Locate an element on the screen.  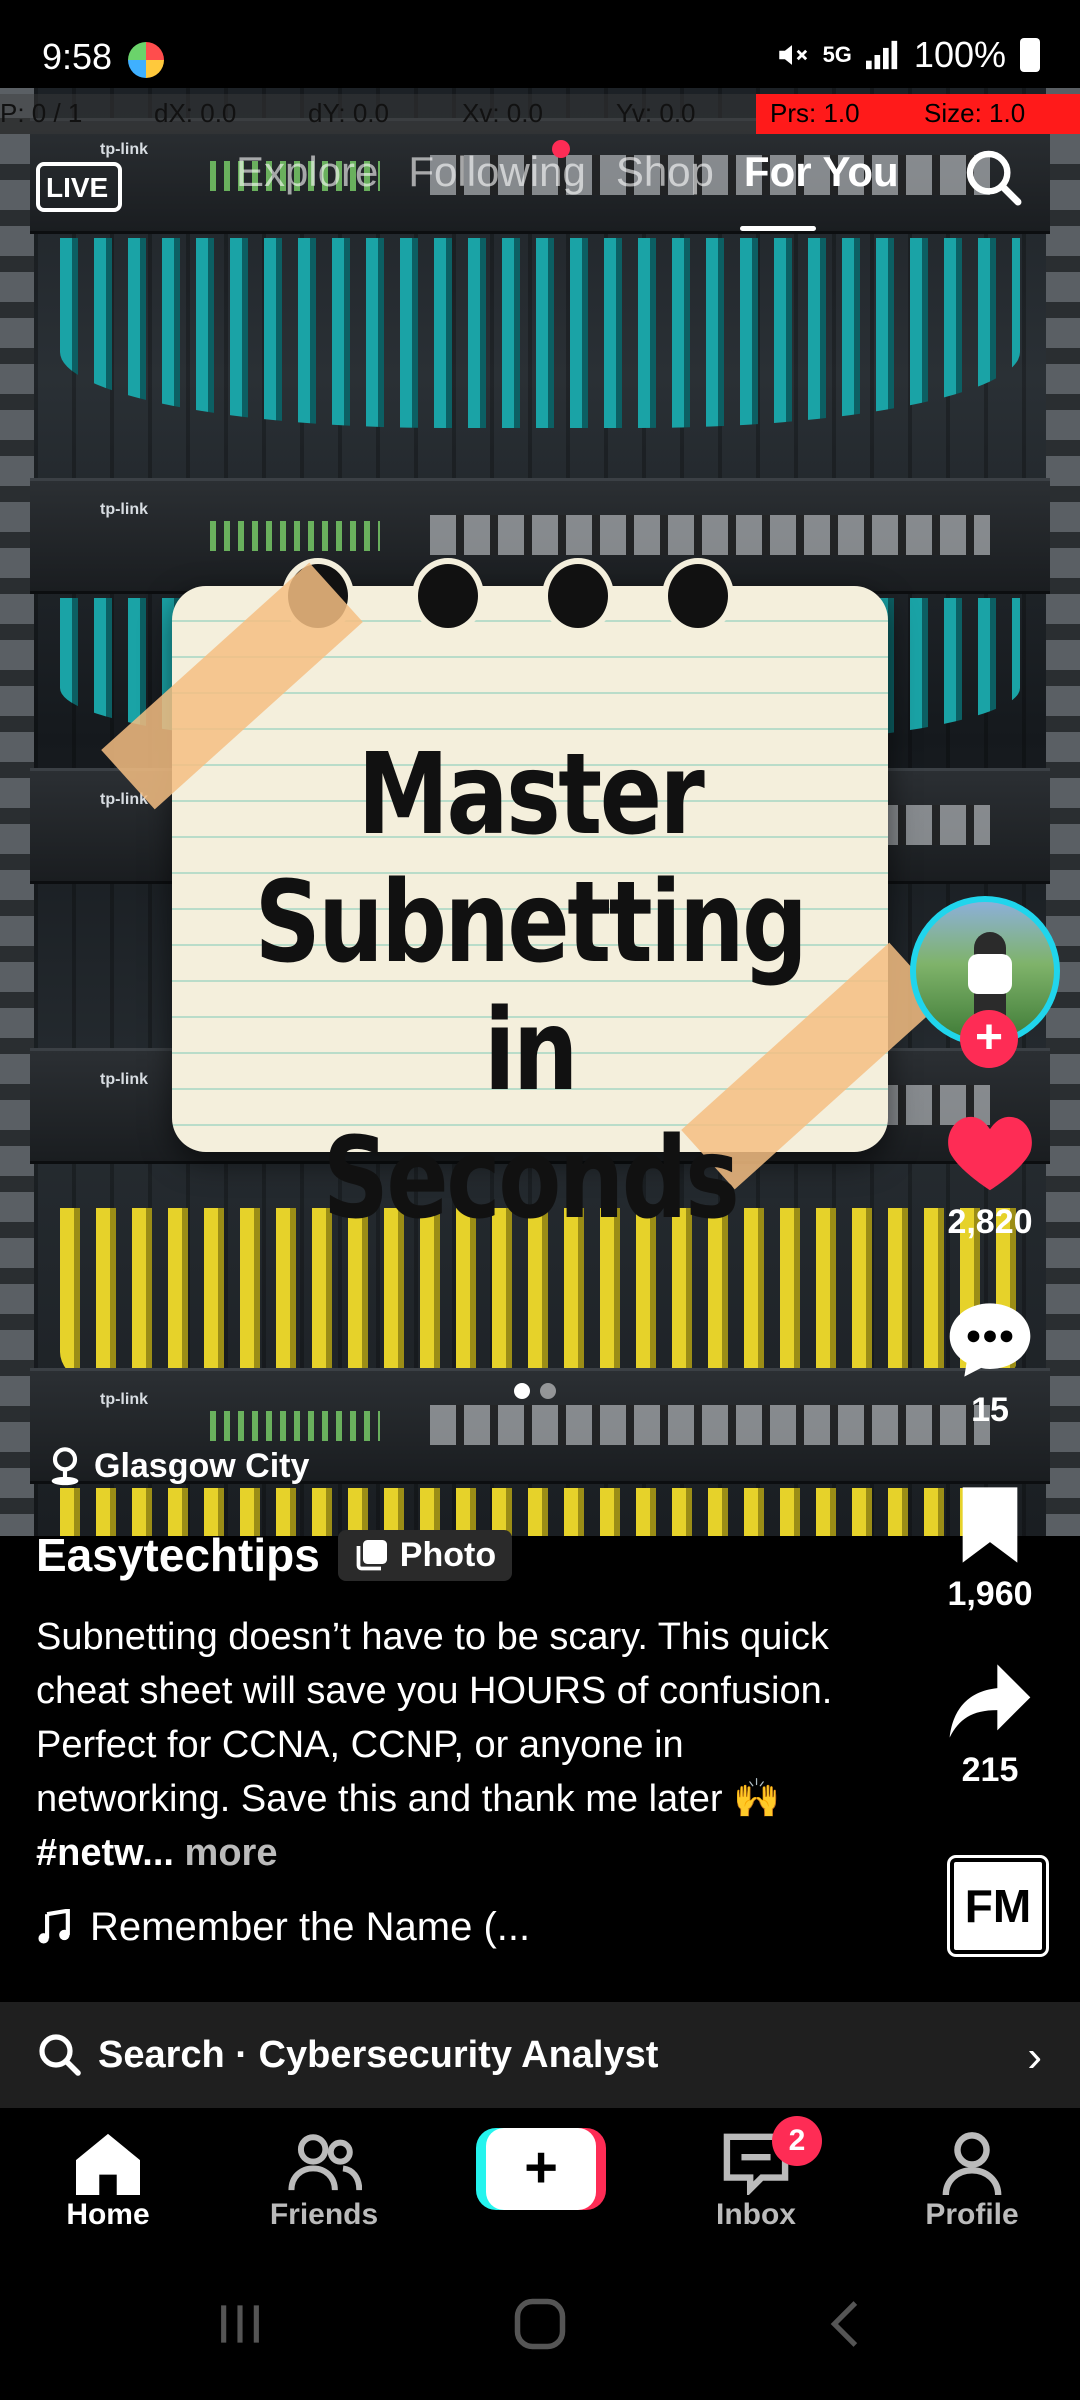
related-search-label: Search · Cybersecurity Analyst is located at coordinates (378, 2054).